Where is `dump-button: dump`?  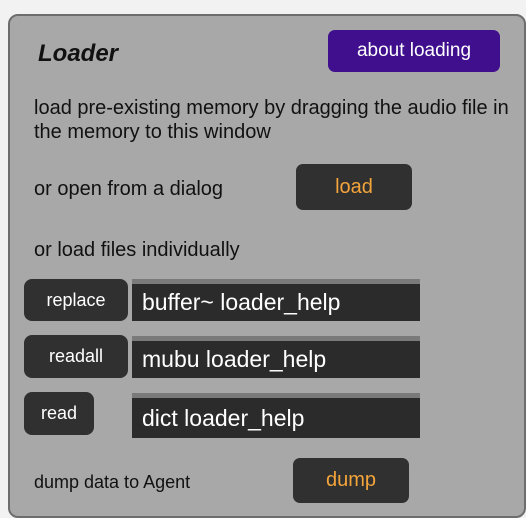
dump-button: dump is located at coordinates (351, 480).